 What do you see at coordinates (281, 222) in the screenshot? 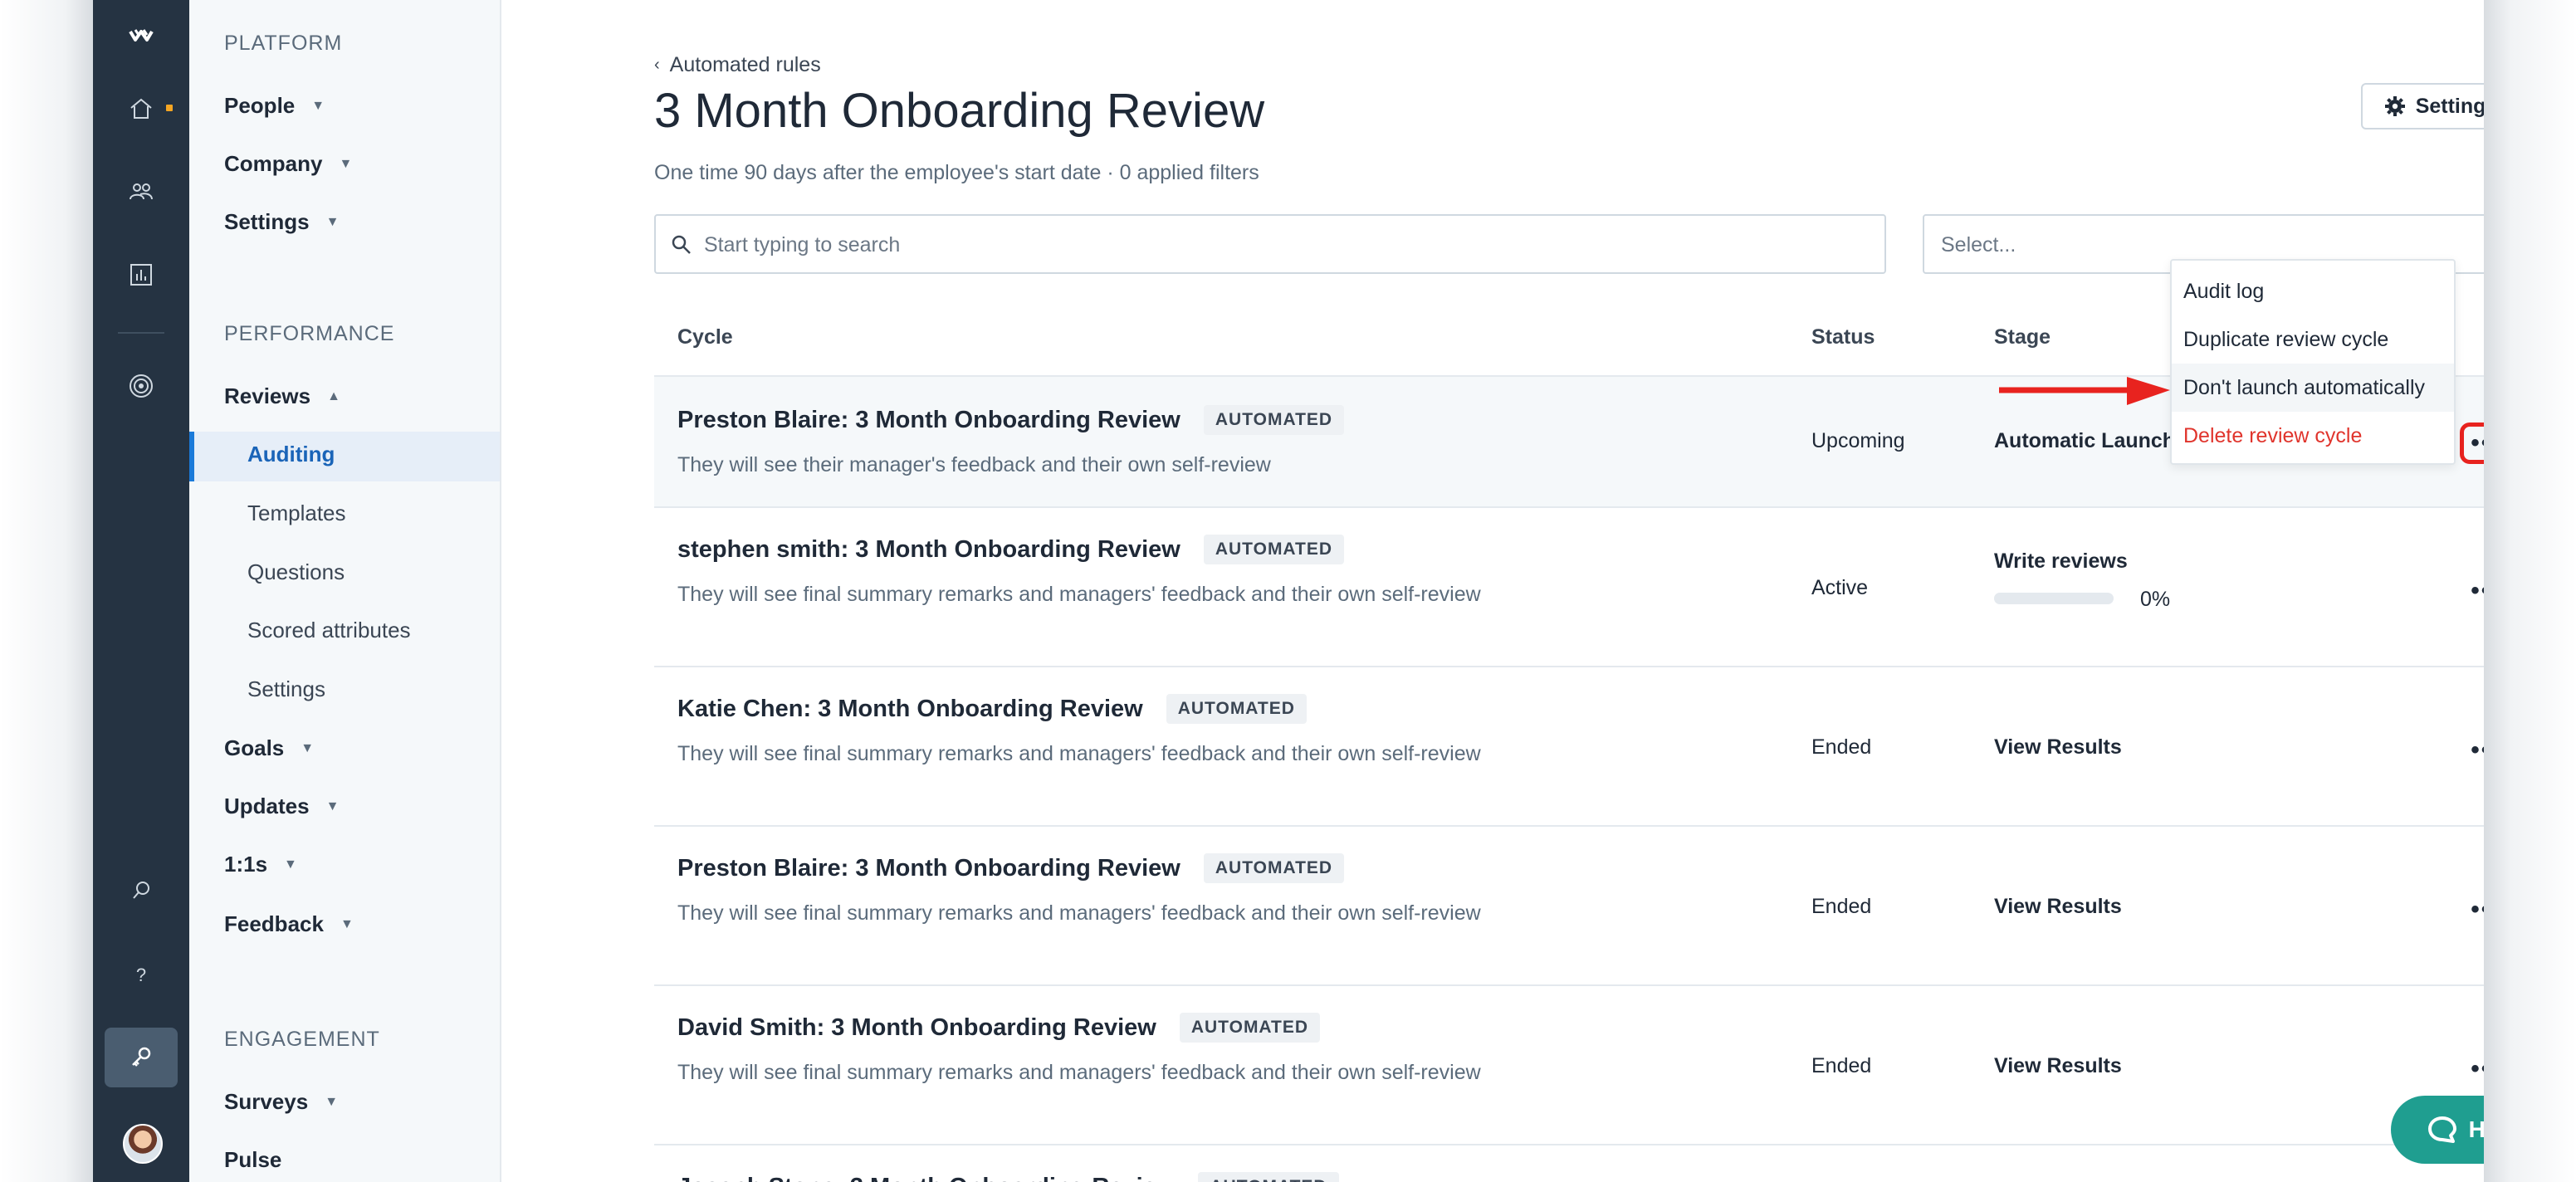
I see `nav-item-settings: Settings ▼` at bounding box center [281, 222].